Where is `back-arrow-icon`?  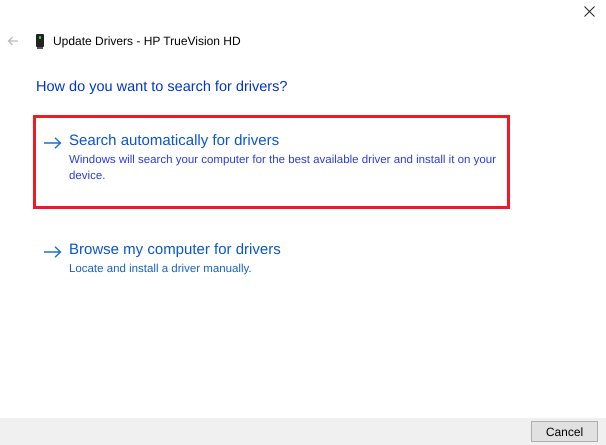
back-arrow-icon is located at coordinates (13, 41).